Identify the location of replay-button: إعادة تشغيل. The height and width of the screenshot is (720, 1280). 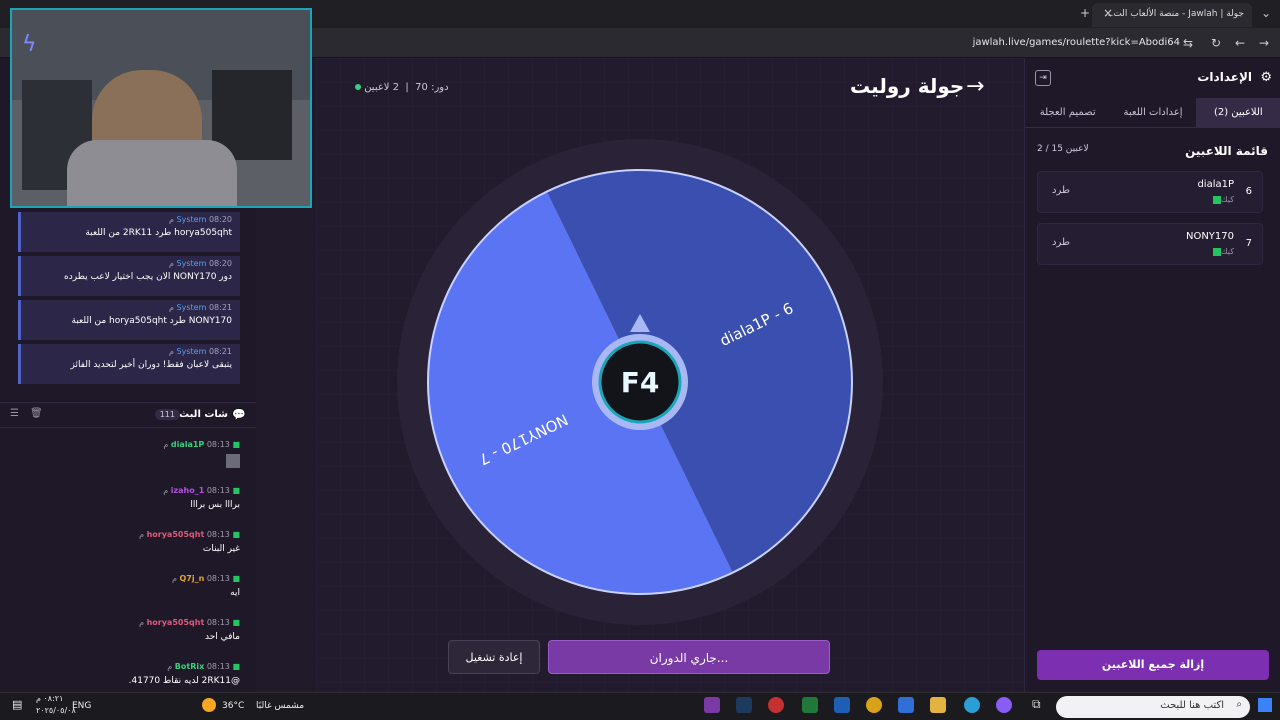
(494, 657).